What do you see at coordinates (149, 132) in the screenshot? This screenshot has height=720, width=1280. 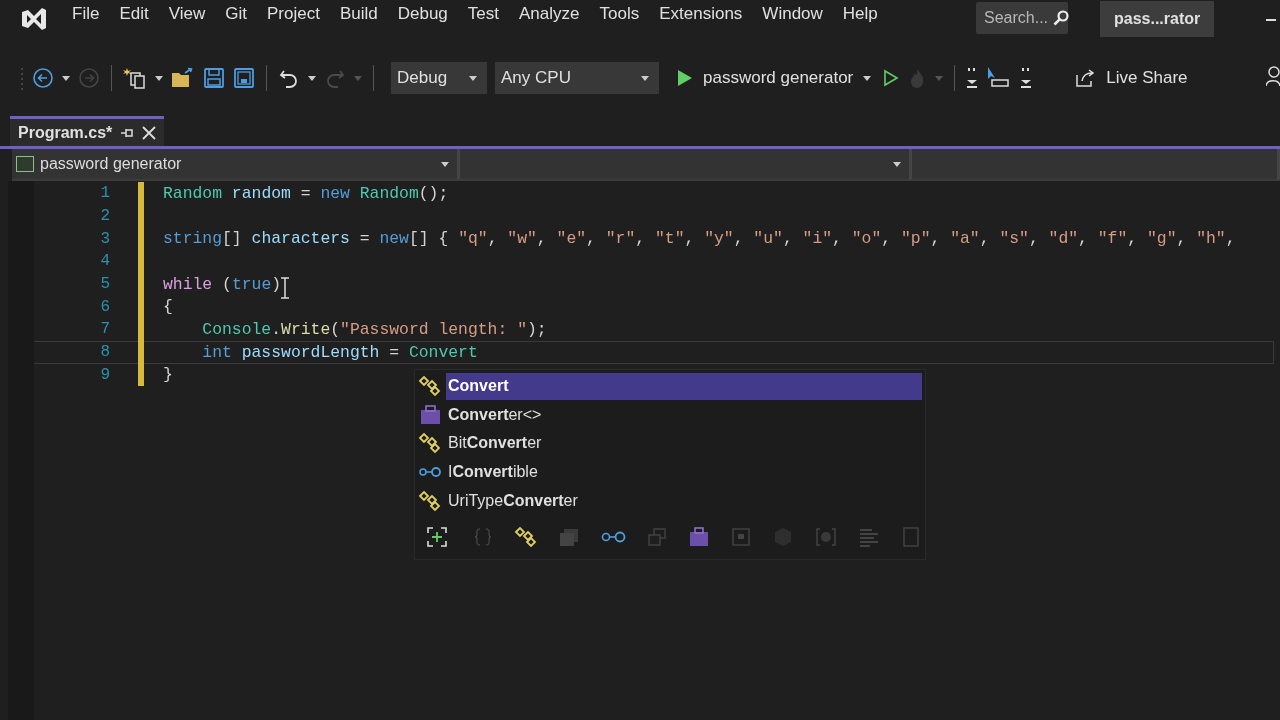 I see `close-icon` at bounding box center [149, 132].